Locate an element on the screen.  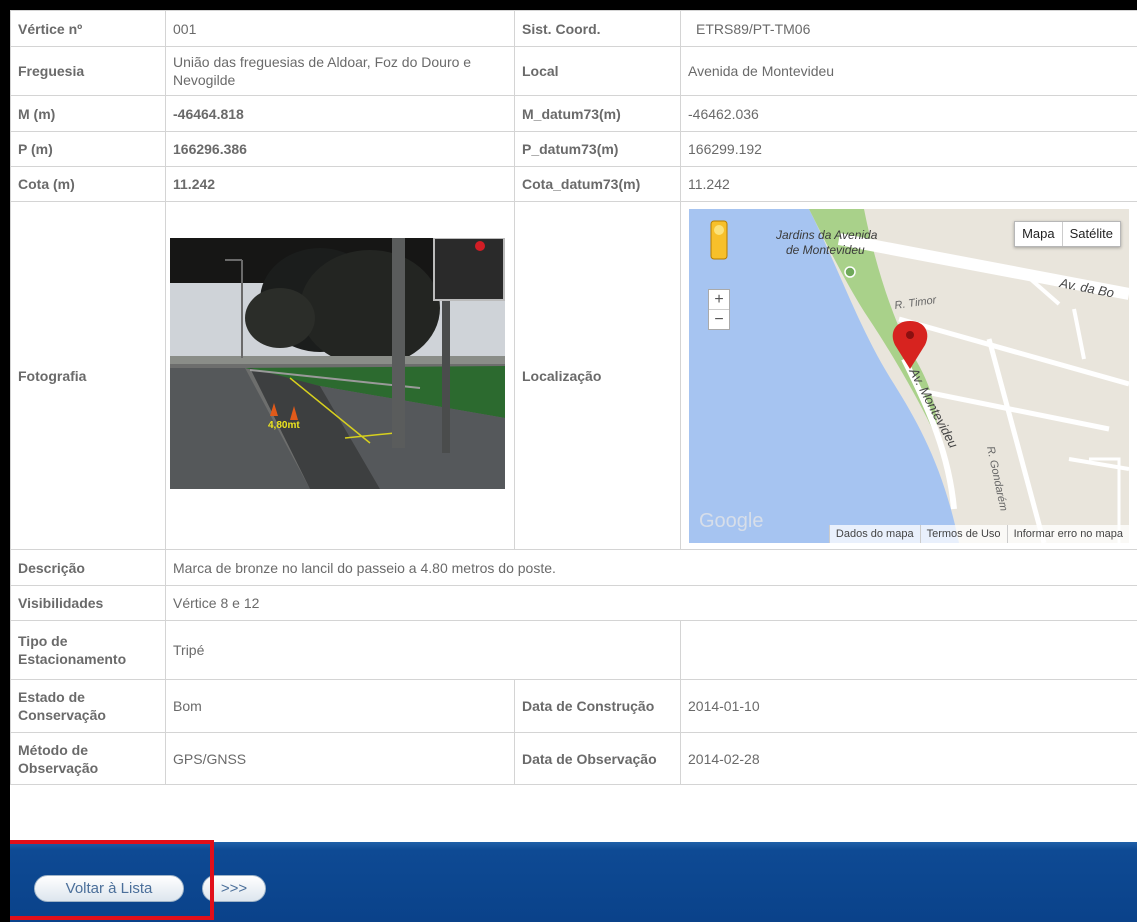
map-type-control: Mapa Satélite is located at coordinates (1067, 234).